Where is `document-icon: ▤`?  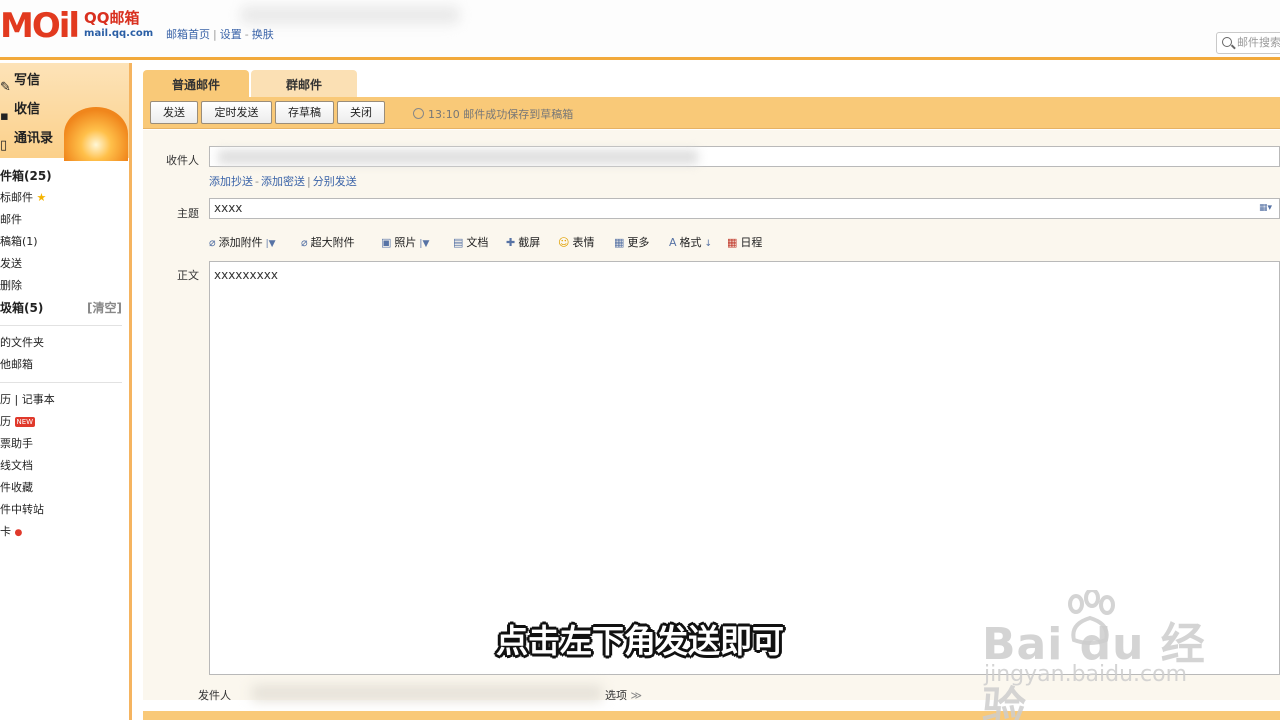 document-icon: ▤ is located at coordinates (458, 242).